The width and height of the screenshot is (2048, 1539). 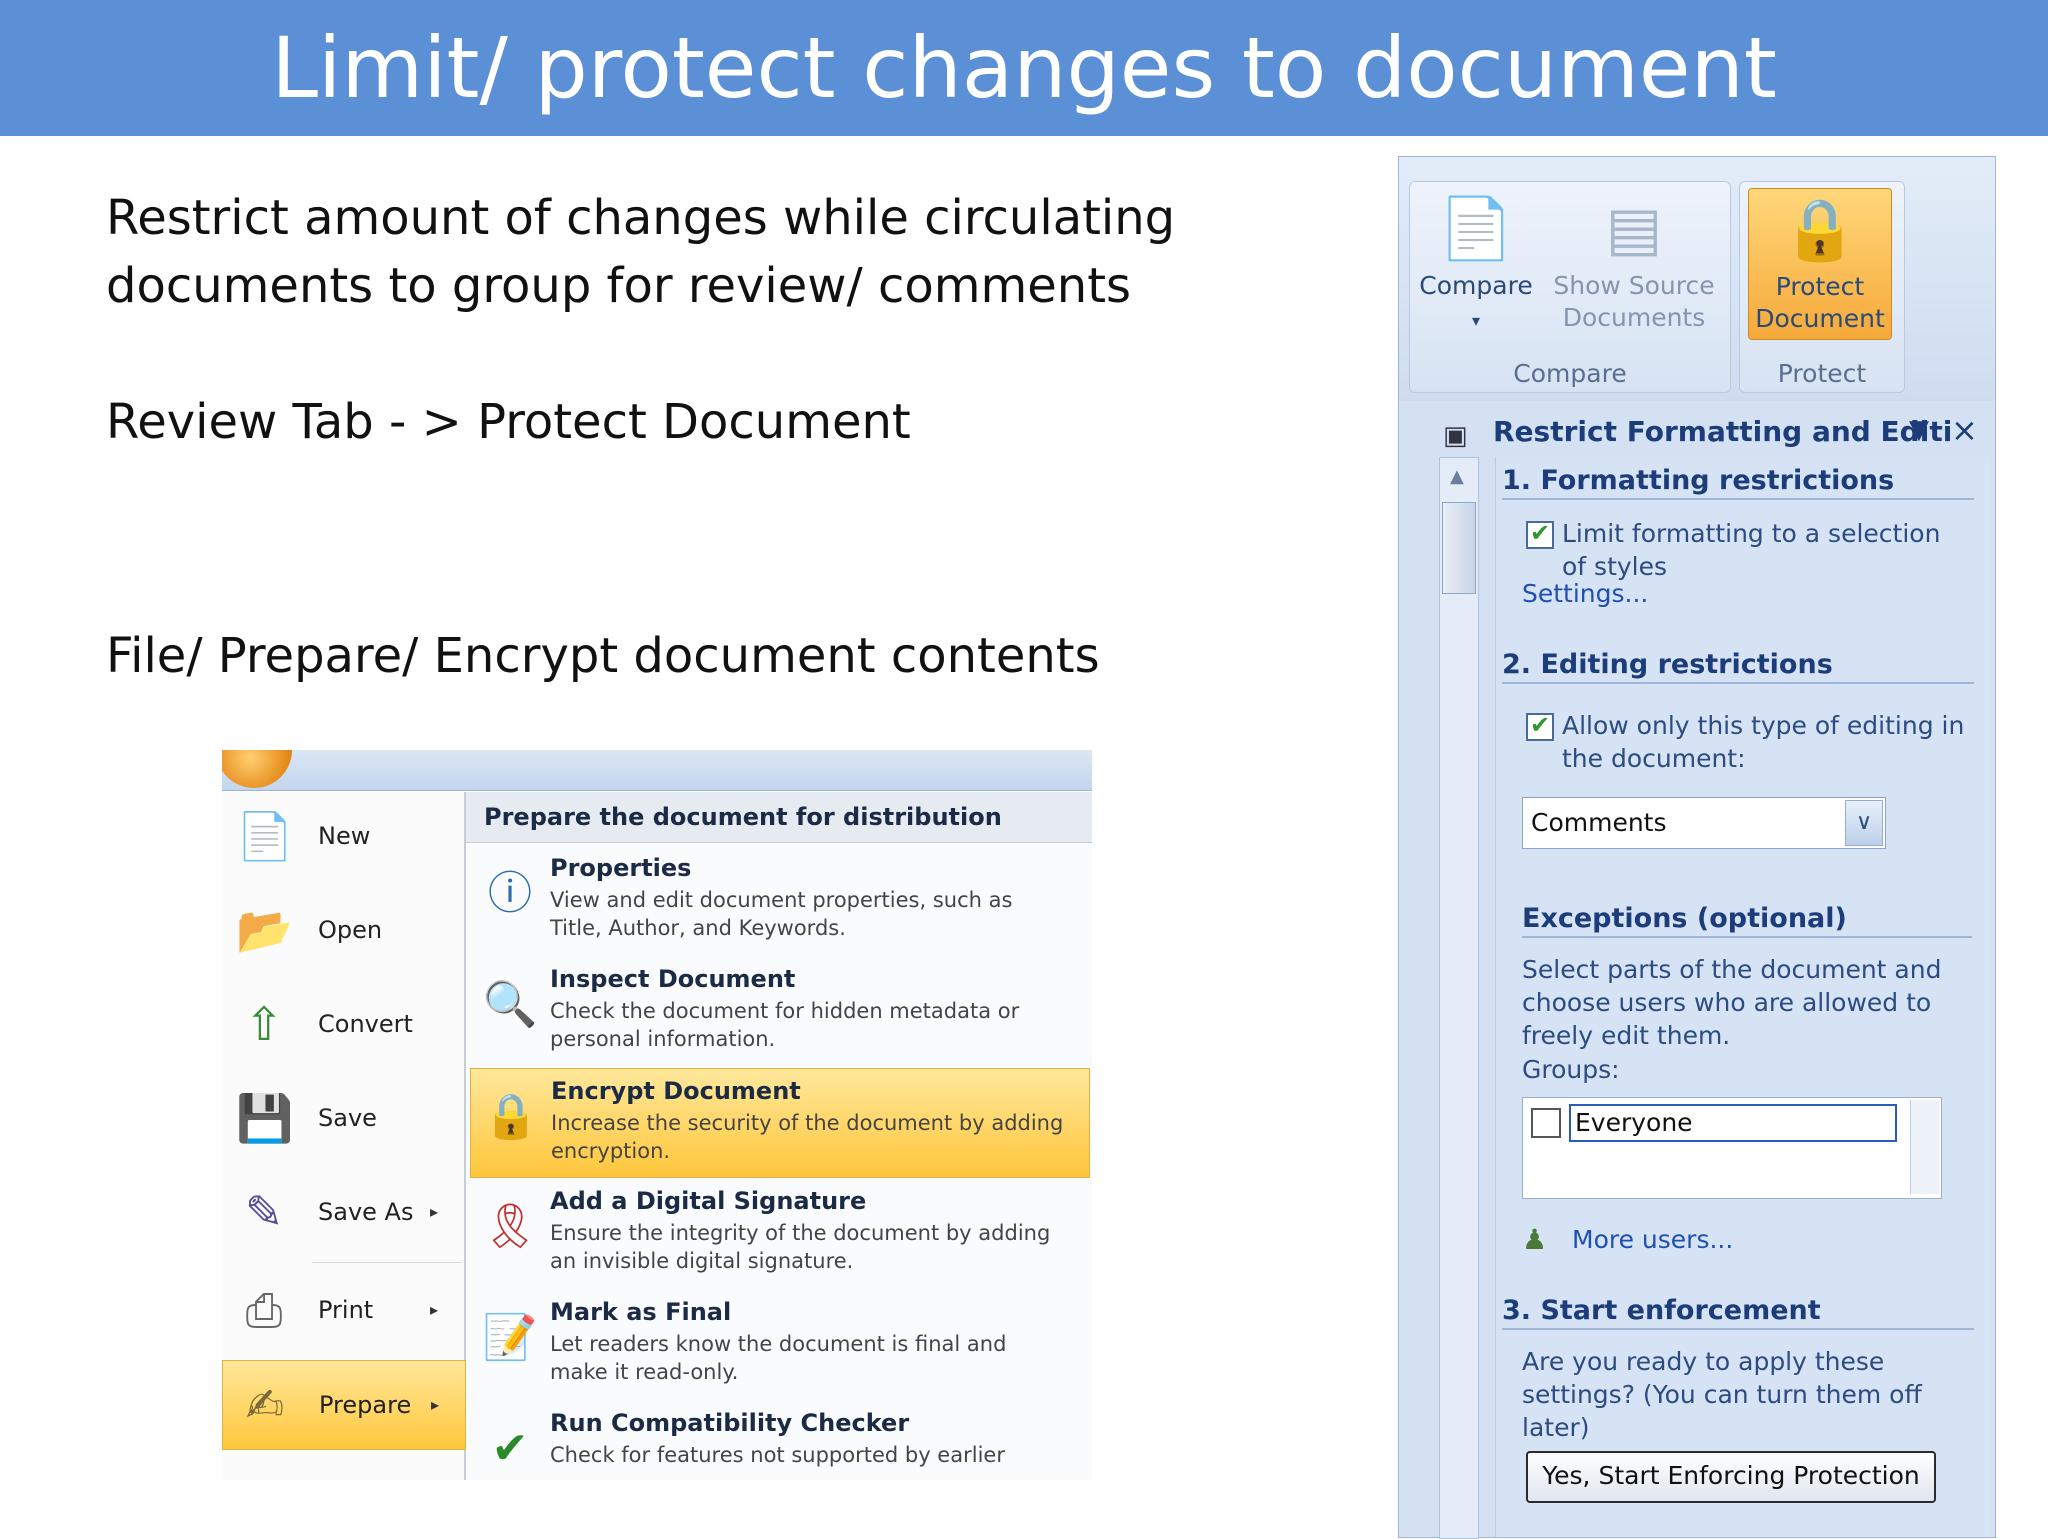 What do you see at coordinates (1535, 1239) in the screenshot?
I see `users-icon: ♟` at bounding box center [1535, 1239].